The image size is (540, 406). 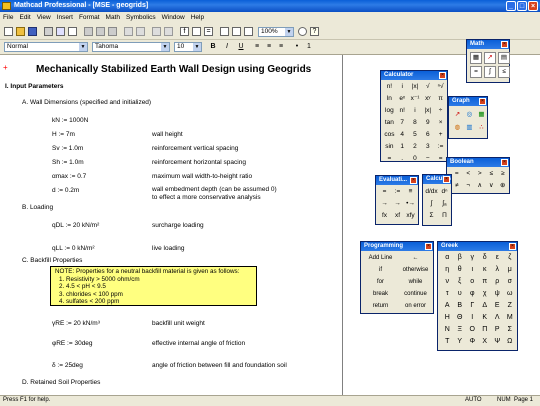 What do you see at coordinates (444, 204) in the screenshot?
I see `definite-integral-icon: ∫ₐ` at bounding box center [444, 204].